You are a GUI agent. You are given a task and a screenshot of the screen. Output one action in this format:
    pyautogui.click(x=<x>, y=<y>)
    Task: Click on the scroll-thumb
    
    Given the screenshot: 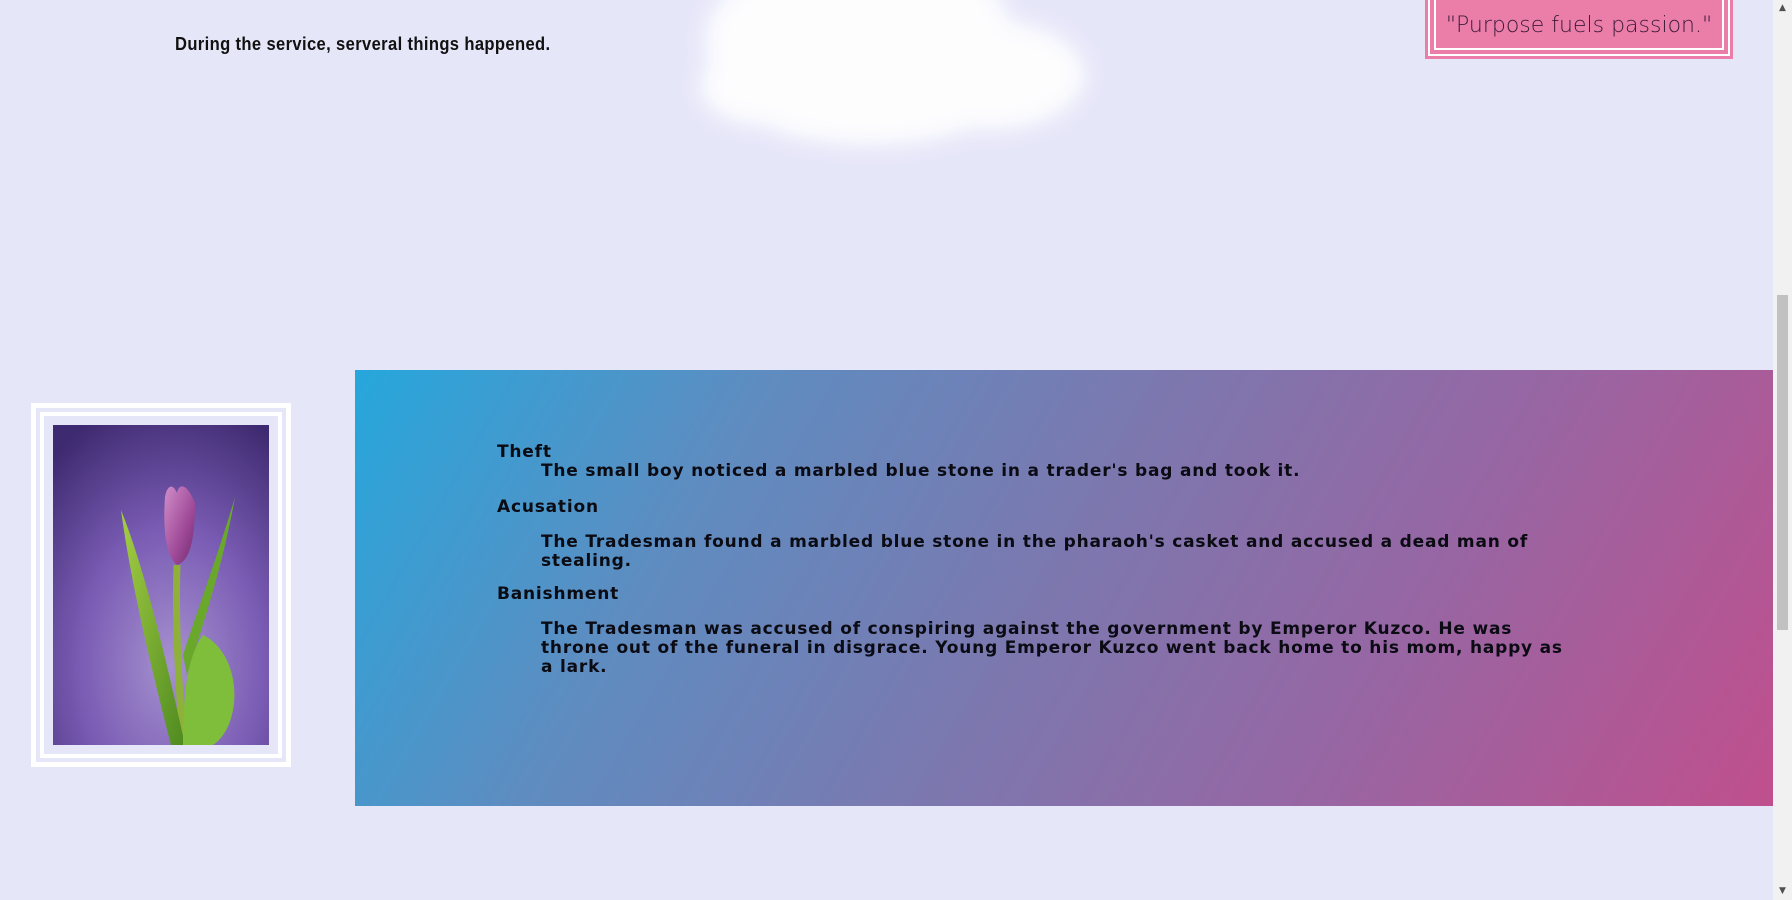 What is the action you would take?
    pyautogui.click(x=1782, y=462)
    